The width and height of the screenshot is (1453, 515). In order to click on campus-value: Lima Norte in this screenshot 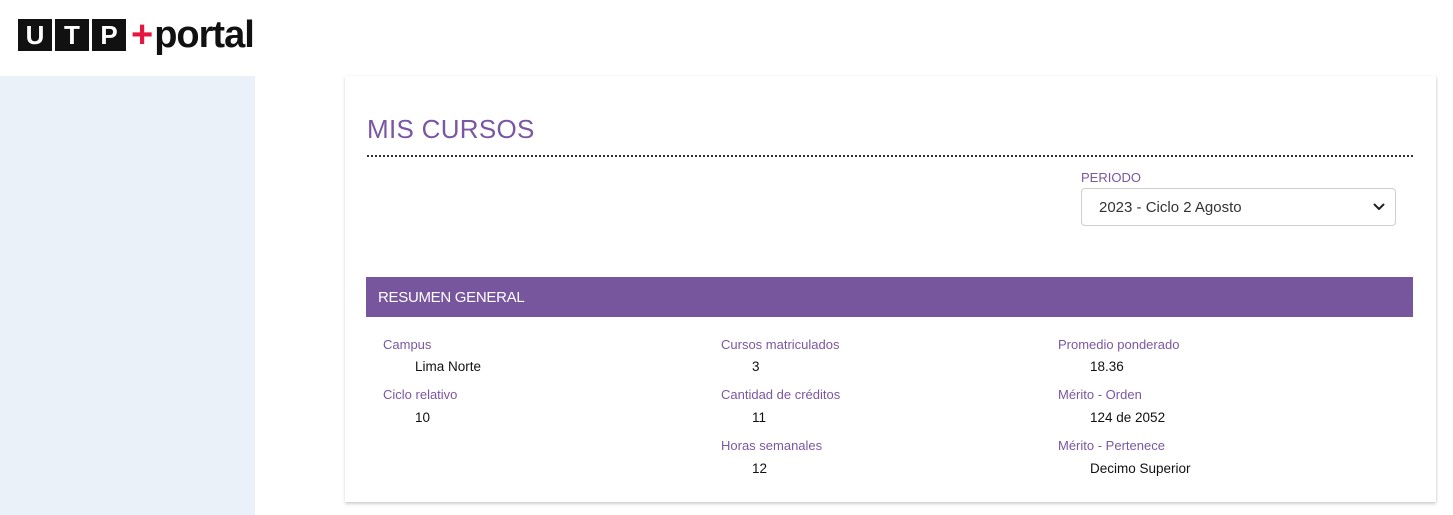, I will do `click(448, 366)`.